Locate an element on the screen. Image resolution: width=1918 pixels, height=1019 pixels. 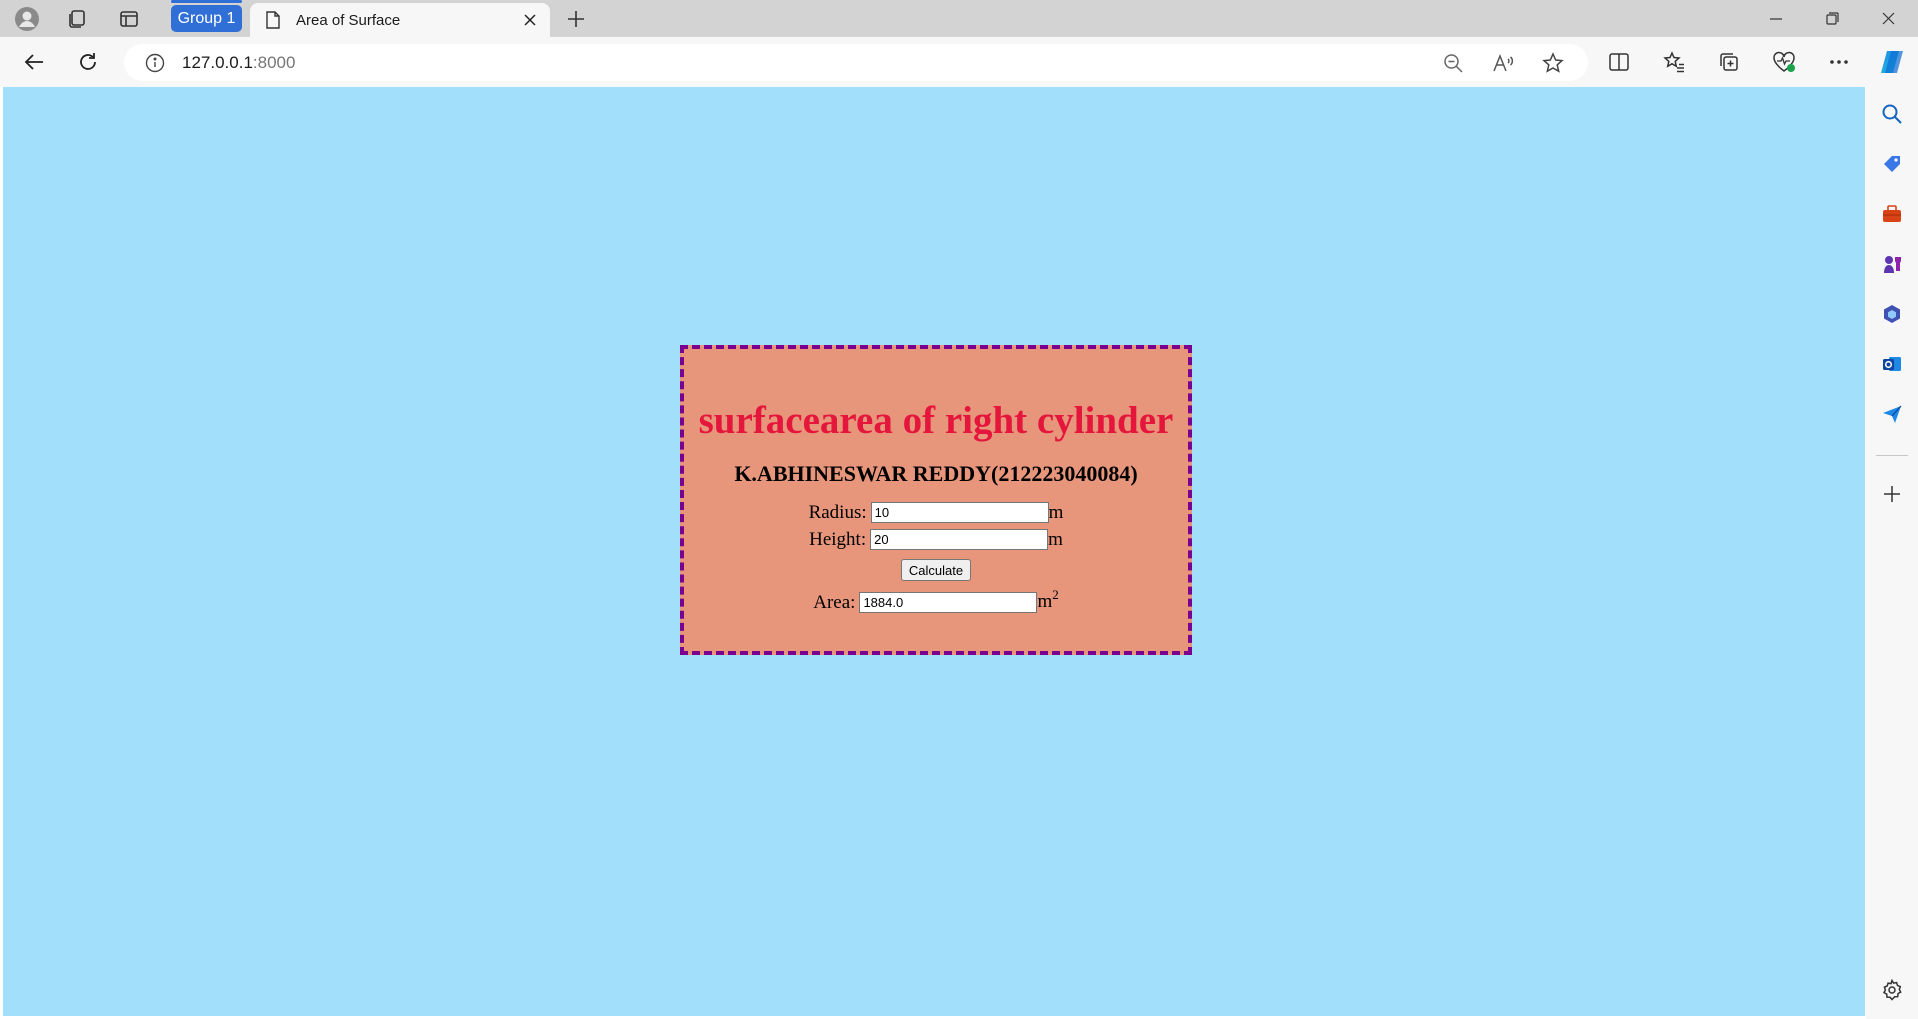
vertical-tabs-icon is located at coordinates (129, 19).